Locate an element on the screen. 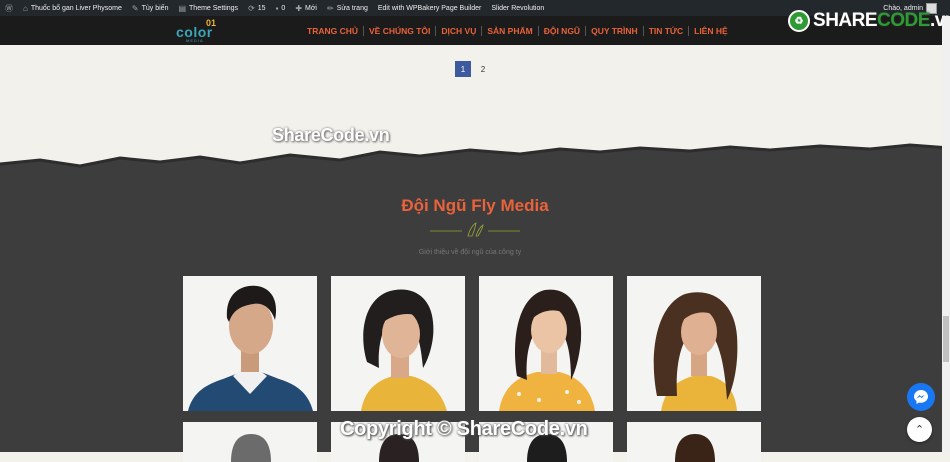 The height and width of the screenshot is (462, 950). chevron-up-icon: ⌃ is located at coordinates (919, 430).